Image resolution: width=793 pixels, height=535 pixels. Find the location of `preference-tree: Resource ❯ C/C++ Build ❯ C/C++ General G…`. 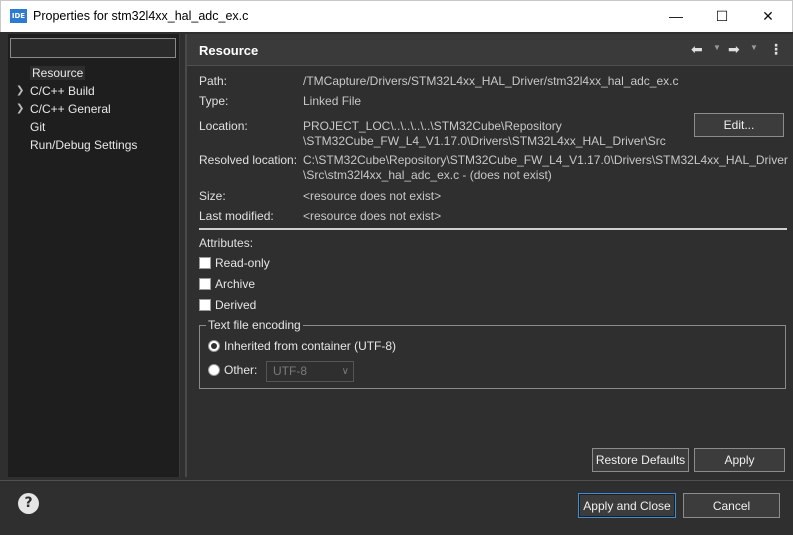

preference-tree: Resource ❯ C/C++ Build ❯ C/C++ General G… is located at coordinates (94, 109).